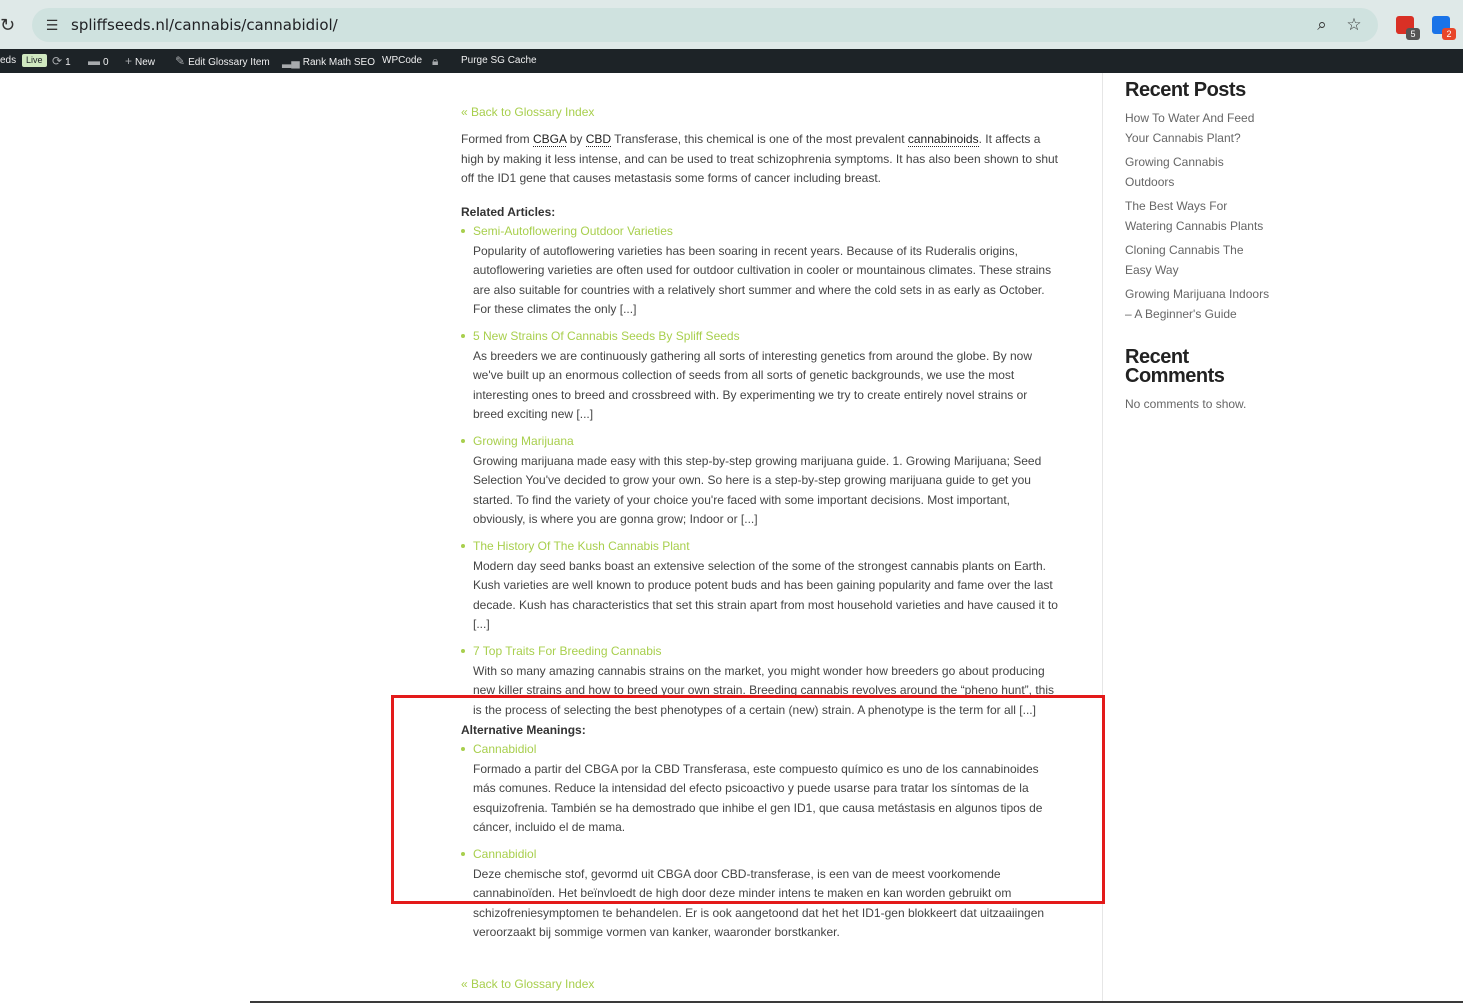 This screenshot has height=1003, width=1463. What do you see at coordinates (129, 61) in the screenshot?
I see `plus-icon: +` at bounding box center [129, 61].